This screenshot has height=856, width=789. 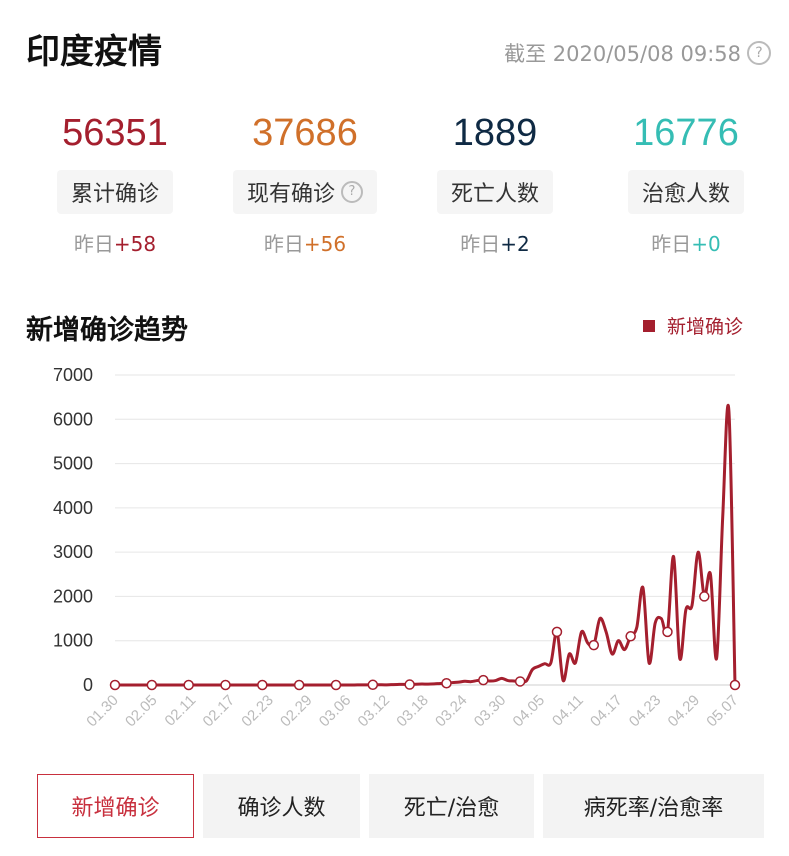 What do you see at coordinates (606, 711) in the screenshot?
I see `x-tick-label: 04.17` at bounding box center [606, 711].